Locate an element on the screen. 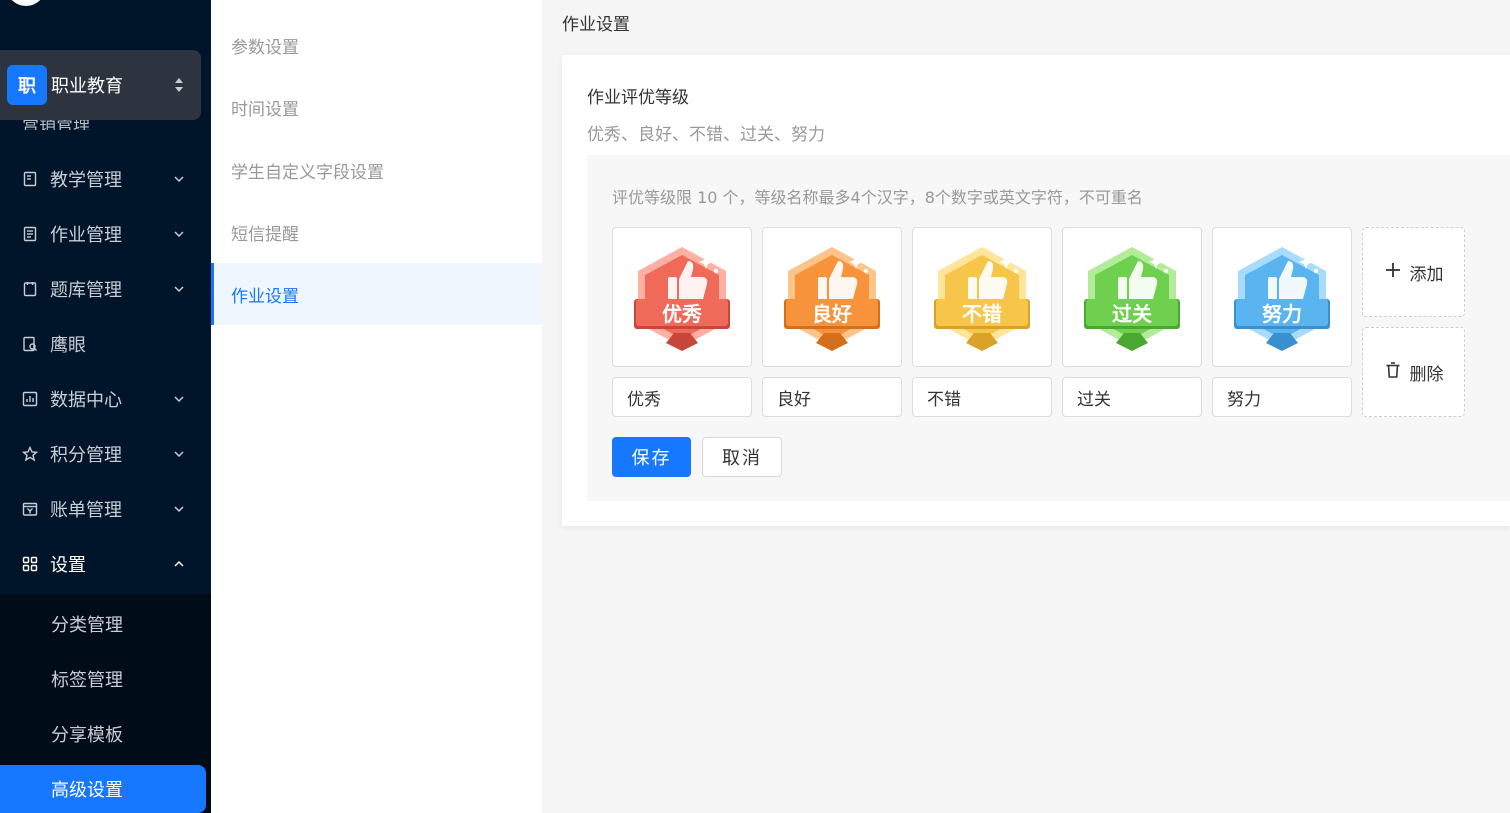 The height and width of the screenshot is (813, 1510). sidebar-item-label: 积分管理 is located at coordinates (86, 455).